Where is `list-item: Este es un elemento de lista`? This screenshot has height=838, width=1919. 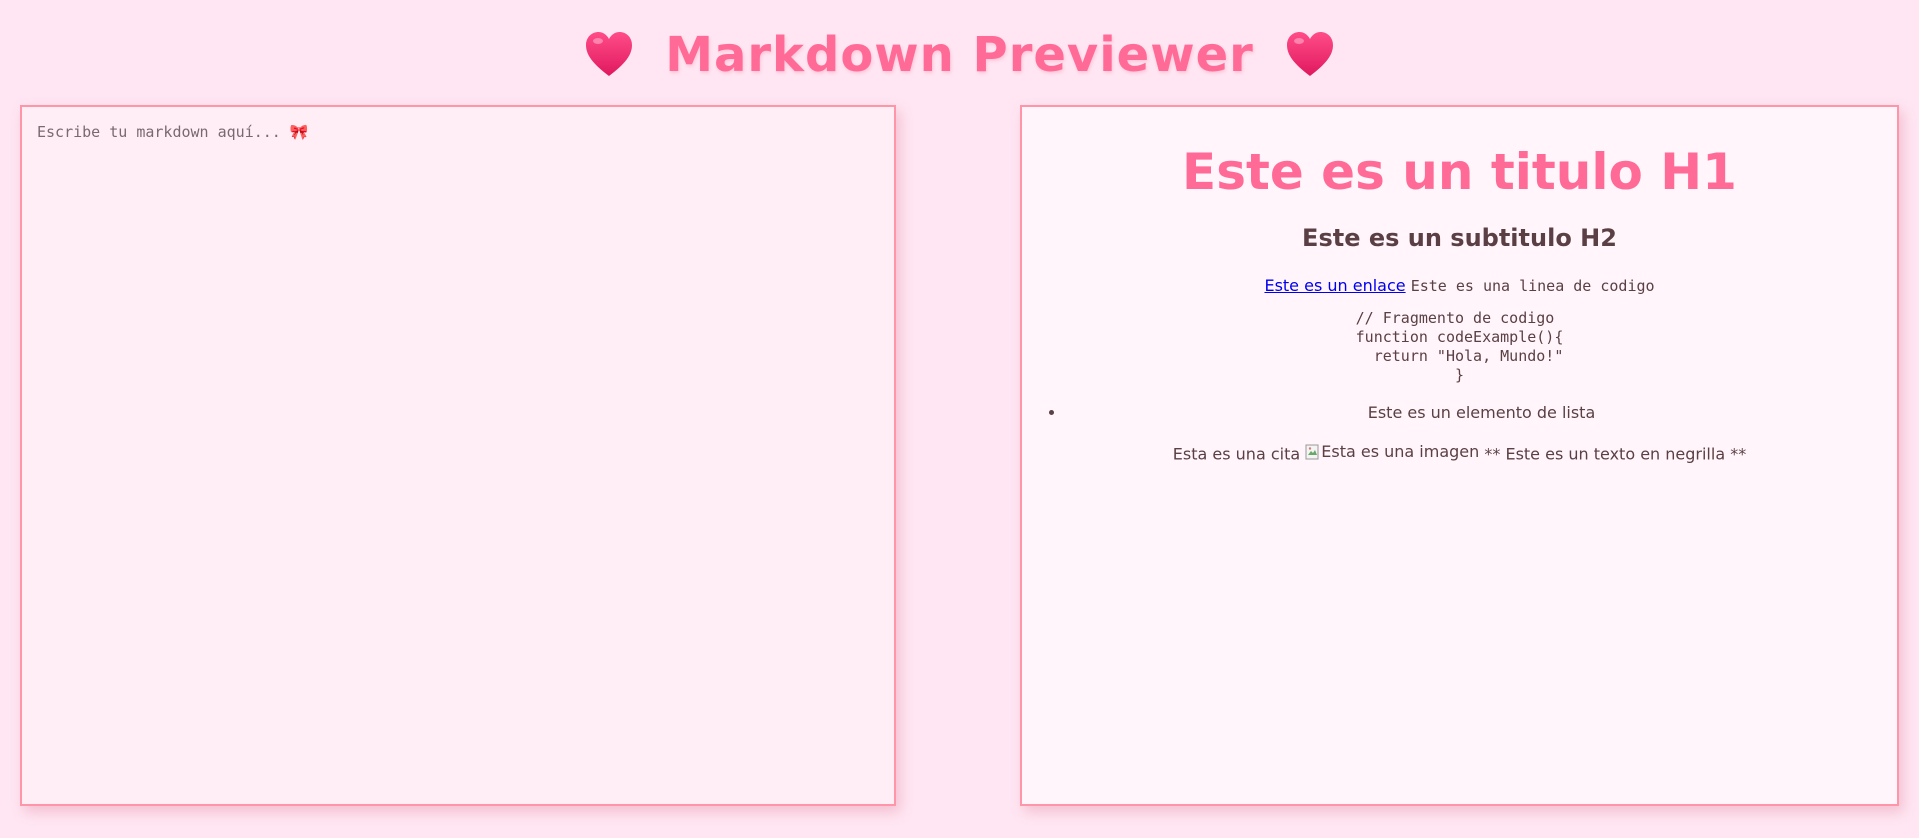
list-item: Este es un elemento de lista is located at coordinates (1481, 412).